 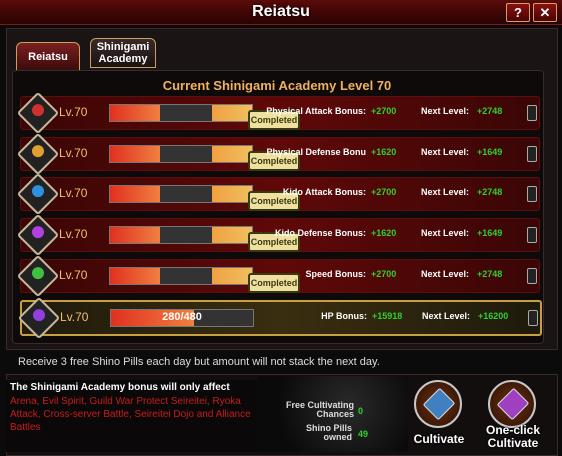 What do you see at coordinates (518, 12) in the screenshot?
I see `help-button: ?` at bounding box center [518, 12].